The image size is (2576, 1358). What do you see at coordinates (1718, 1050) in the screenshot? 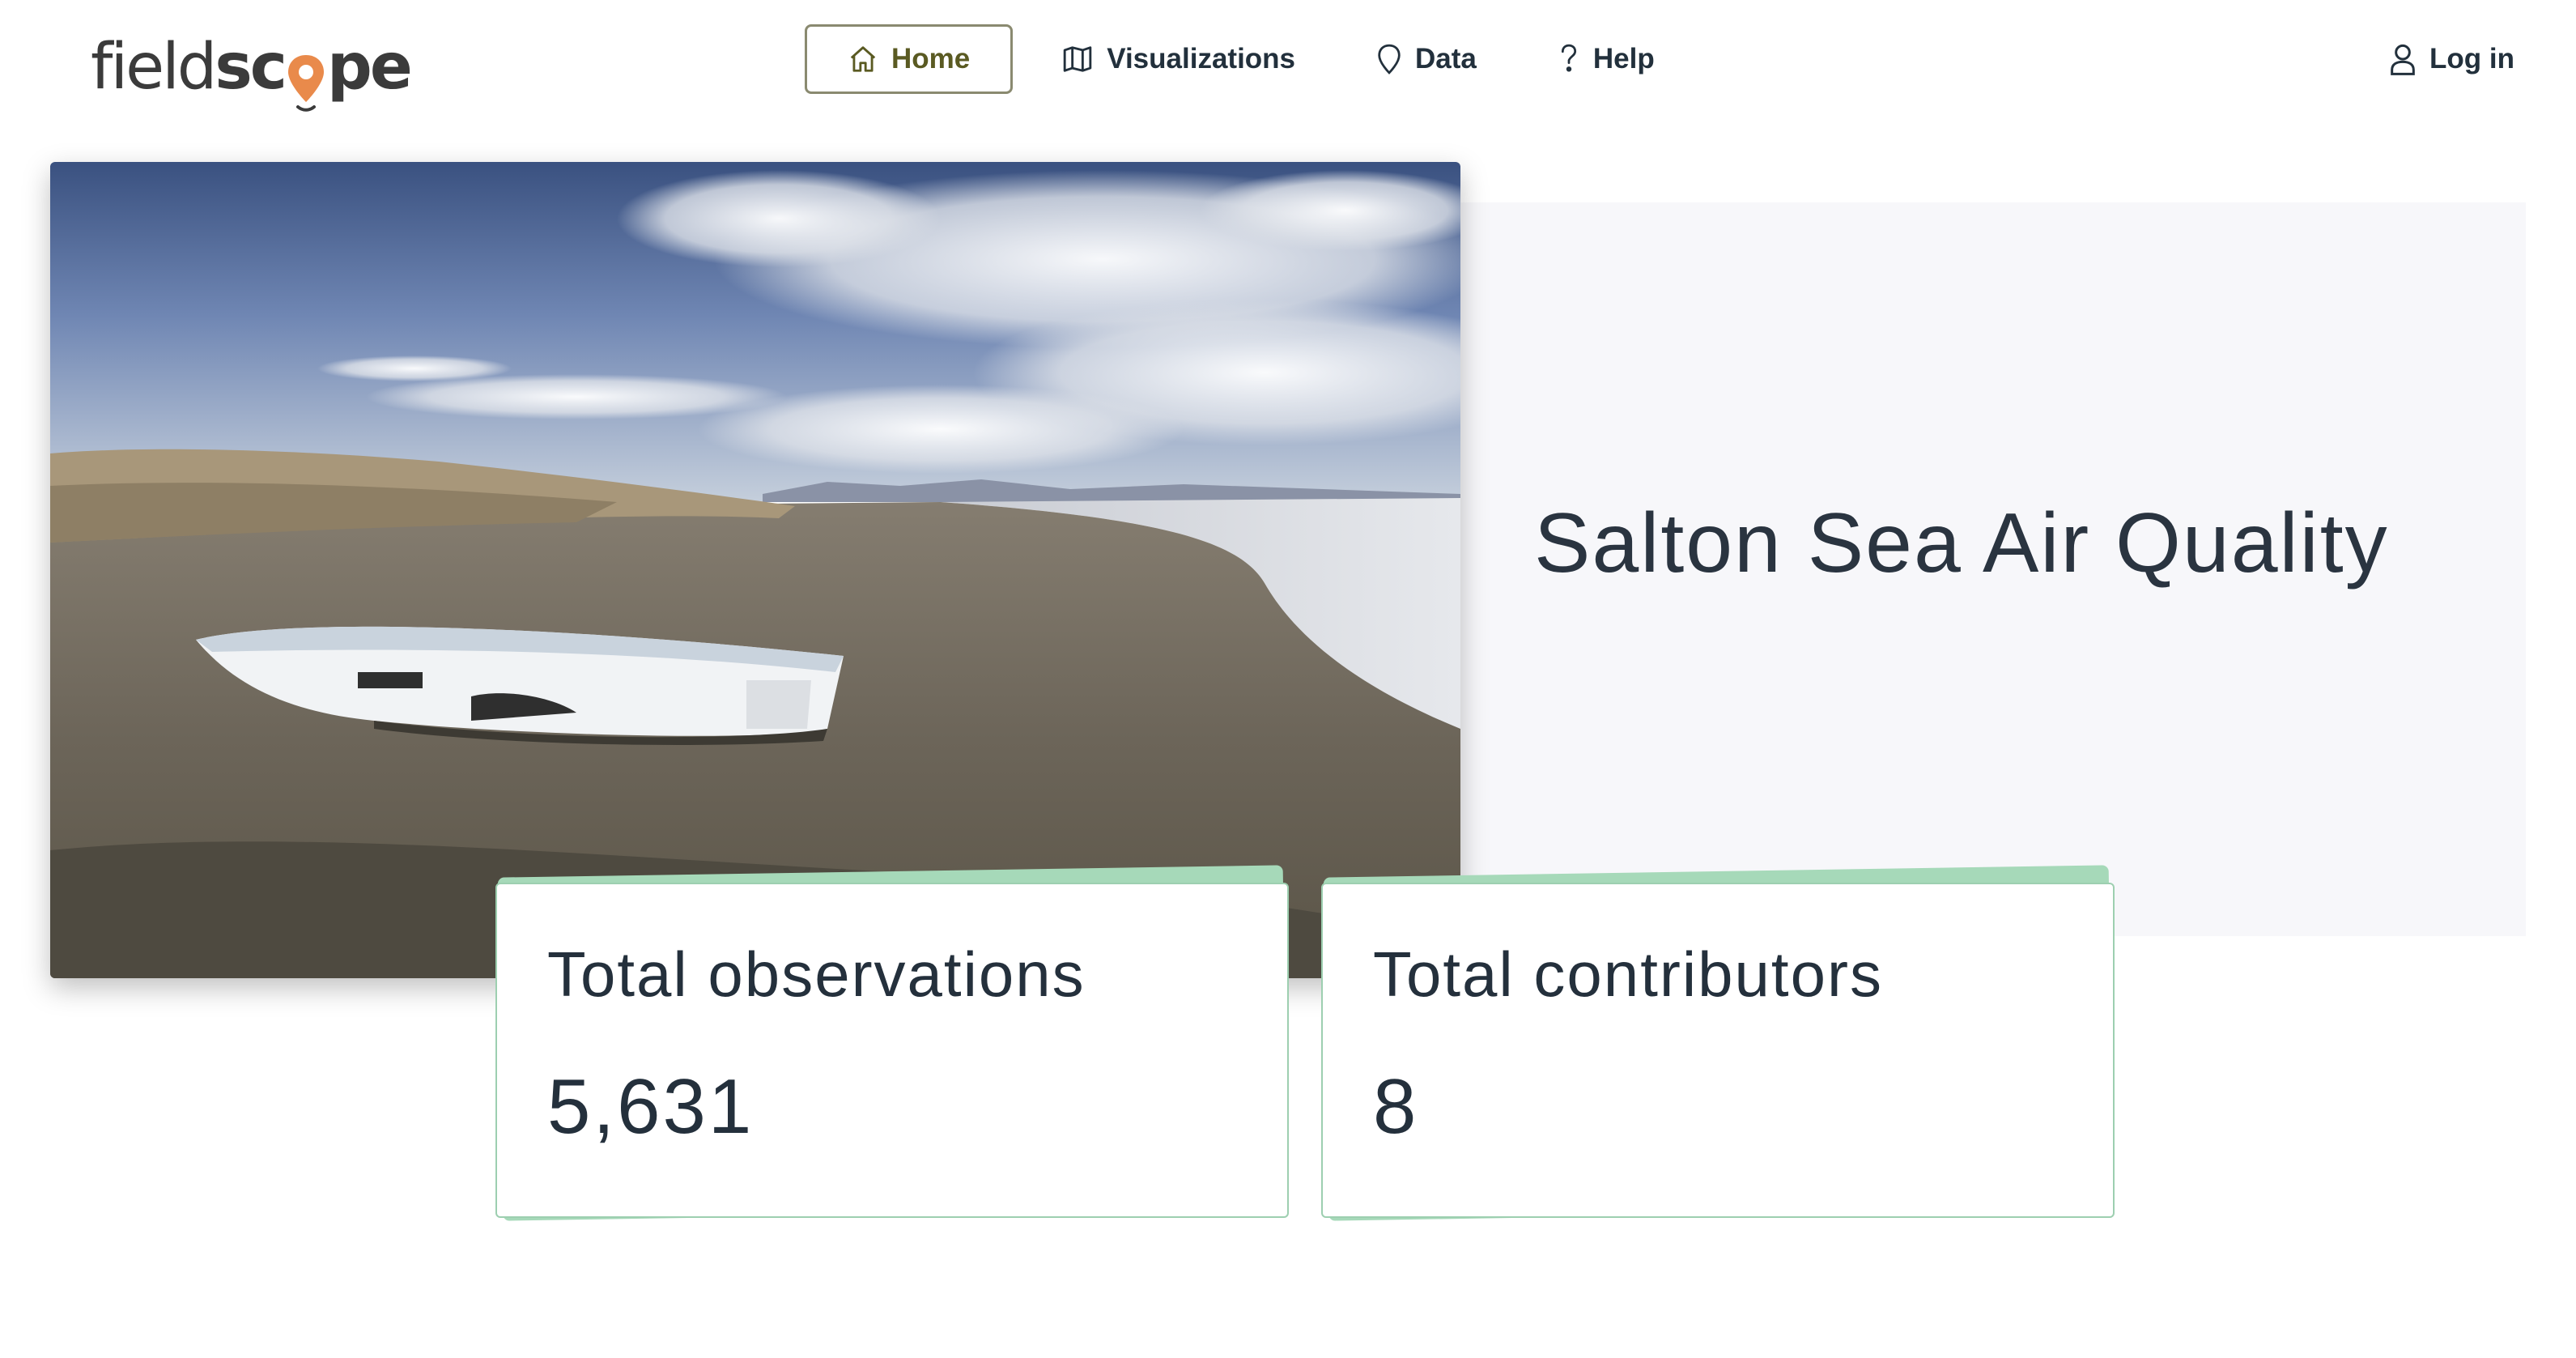
I see `stat-card-body: Total contributors 8` at bounding box center [1718, 1050].